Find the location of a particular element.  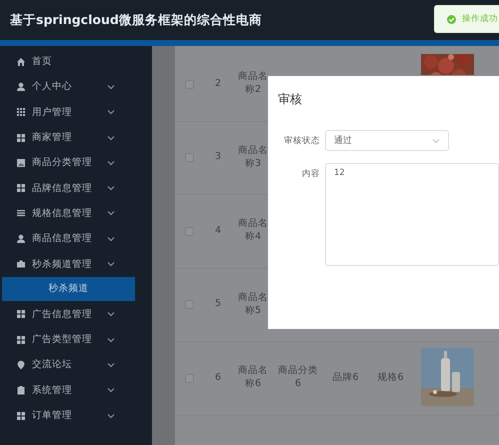

menu-item: 规格信息管理 is located at coordinates (57, 213).